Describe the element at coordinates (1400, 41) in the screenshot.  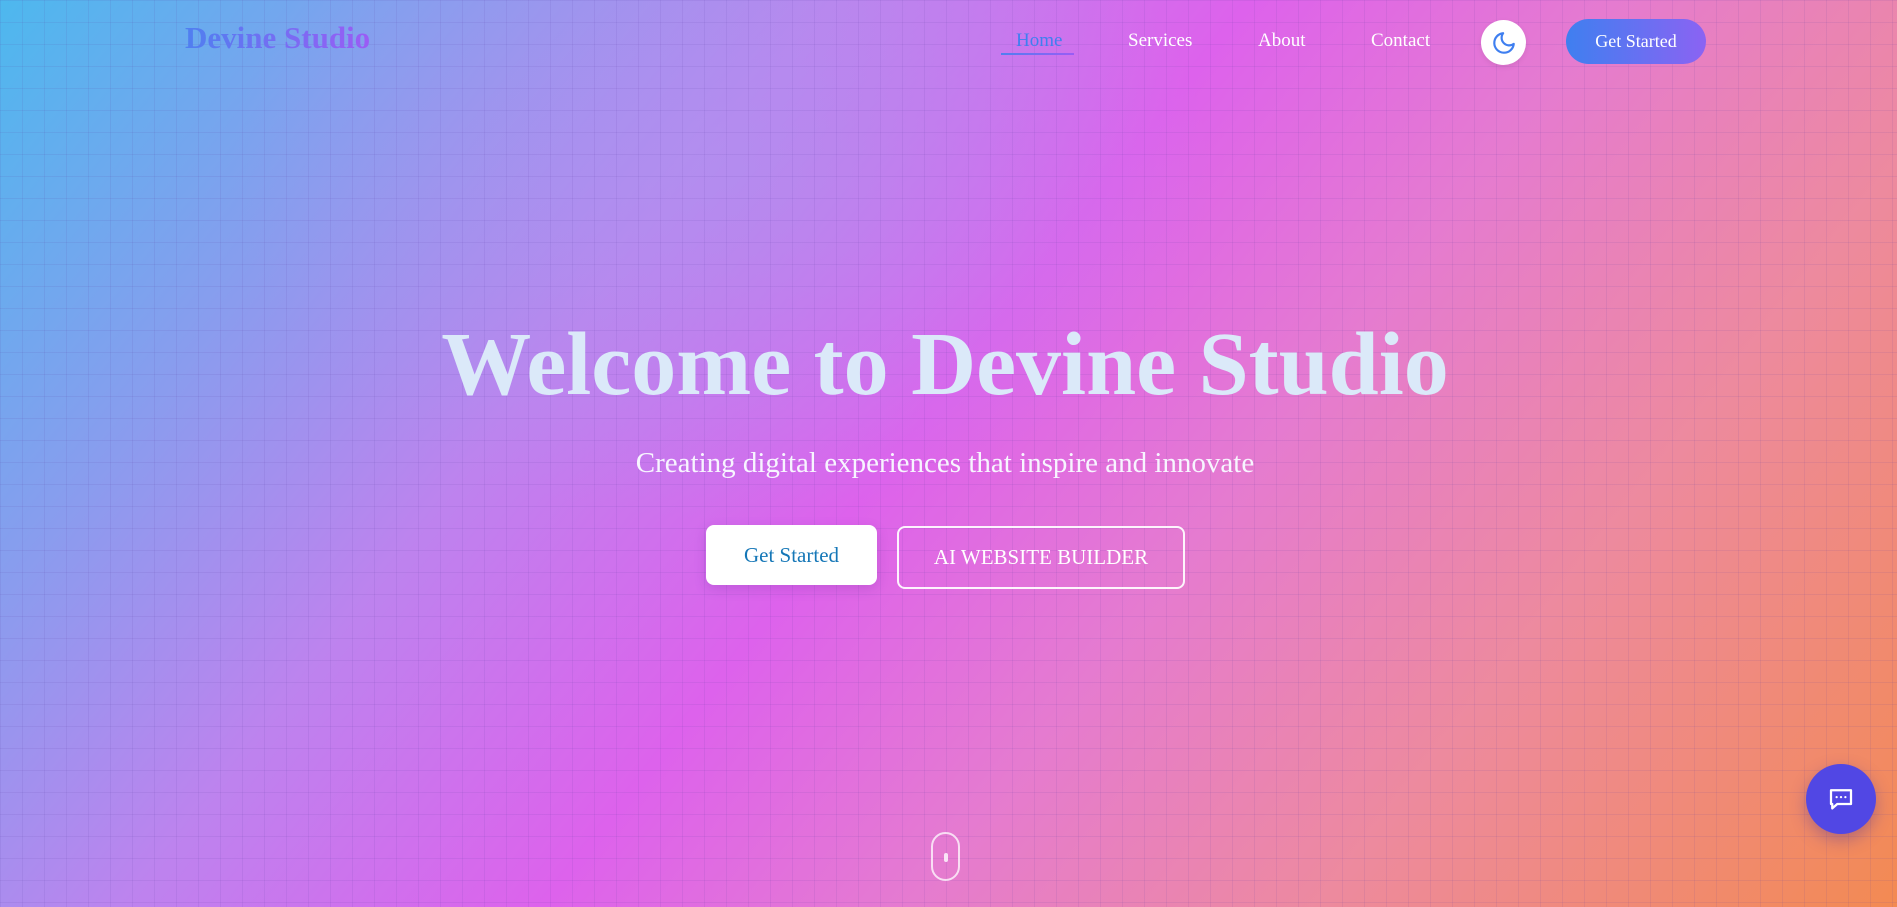
I see `nav-link-contact: Contact` at that location.